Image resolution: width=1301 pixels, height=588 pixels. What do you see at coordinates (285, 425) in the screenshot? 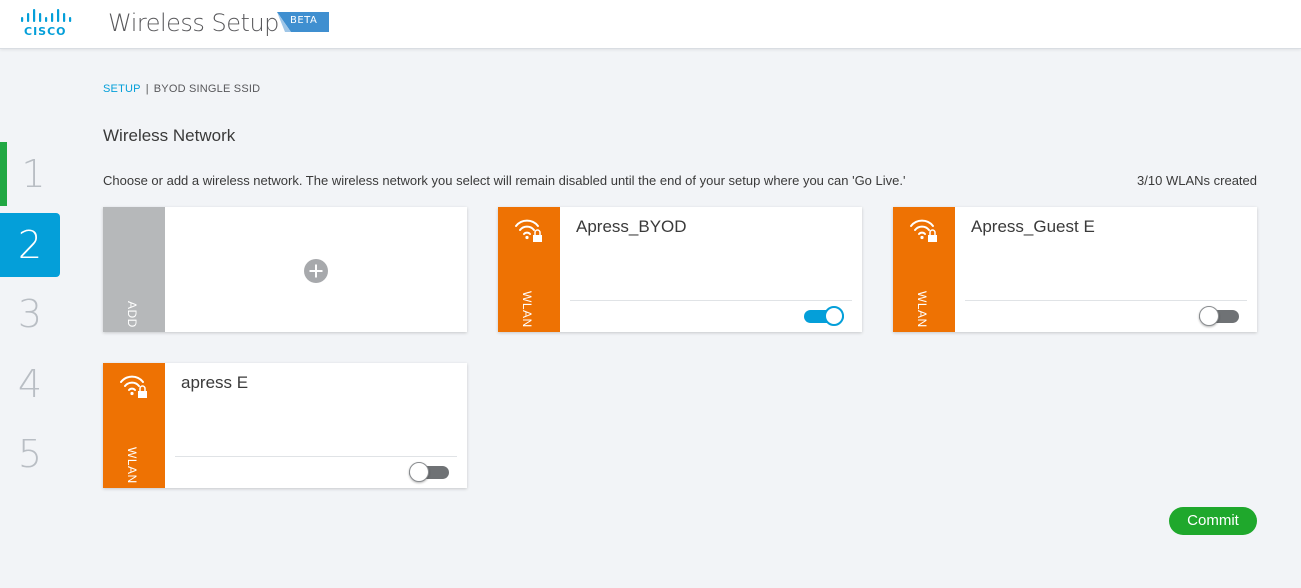
I see `wlan-card: WLAN apress E` at bounding box center [285, 425].